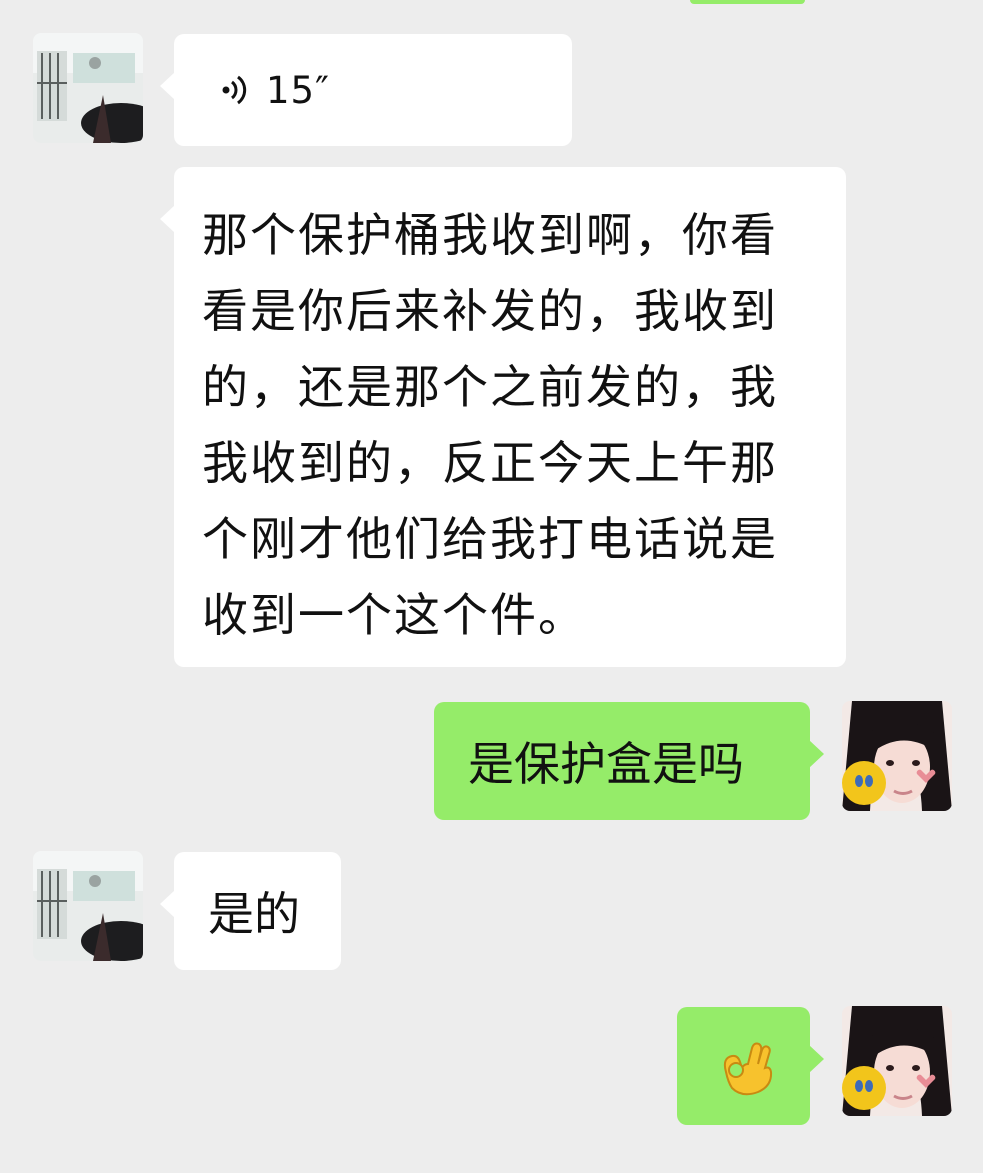 This screenshot has width=983, height=1173. Describe the element at coordinates (298, 90) in the screenshot. I see `voice-duration: 15″` at that location.